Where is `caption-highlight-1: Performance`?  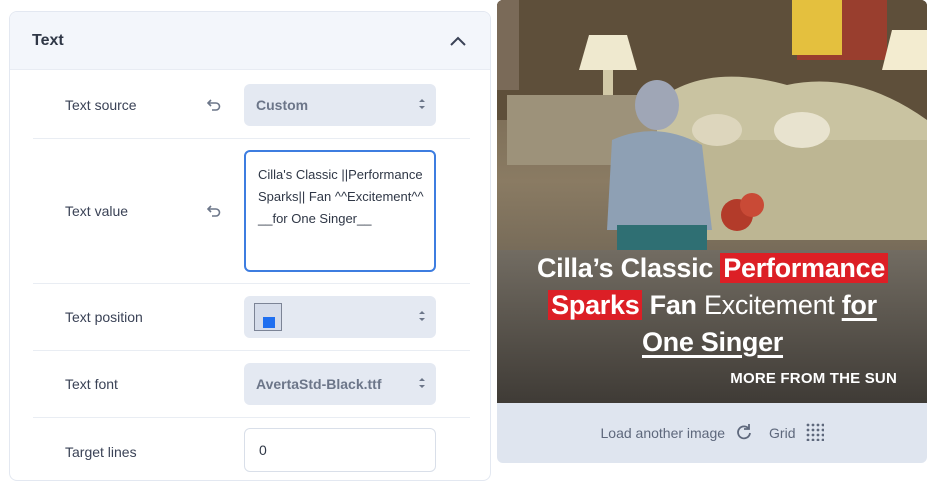
caption-highlight-1: Performance is located at coordinates (804, 268).